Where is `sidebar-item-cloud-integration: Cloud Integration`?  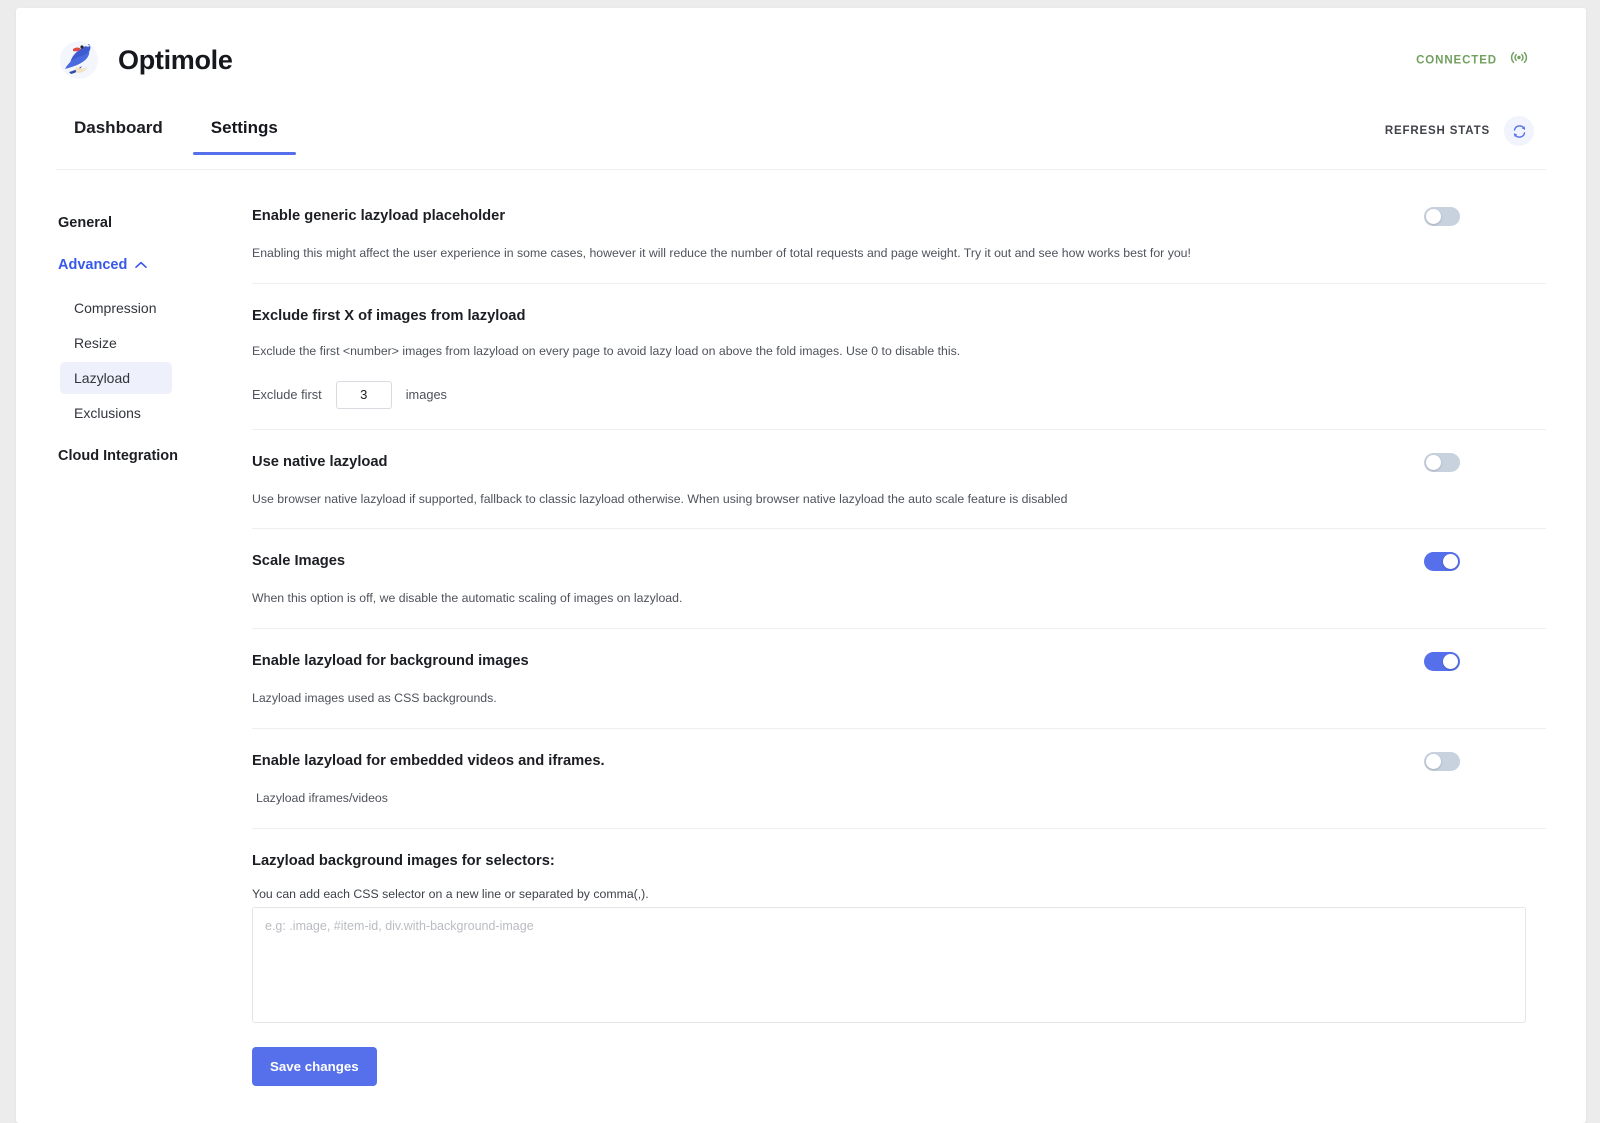 sidebar-item-cloud-integration: Cloud Integration is located at coordinates (151, 456).